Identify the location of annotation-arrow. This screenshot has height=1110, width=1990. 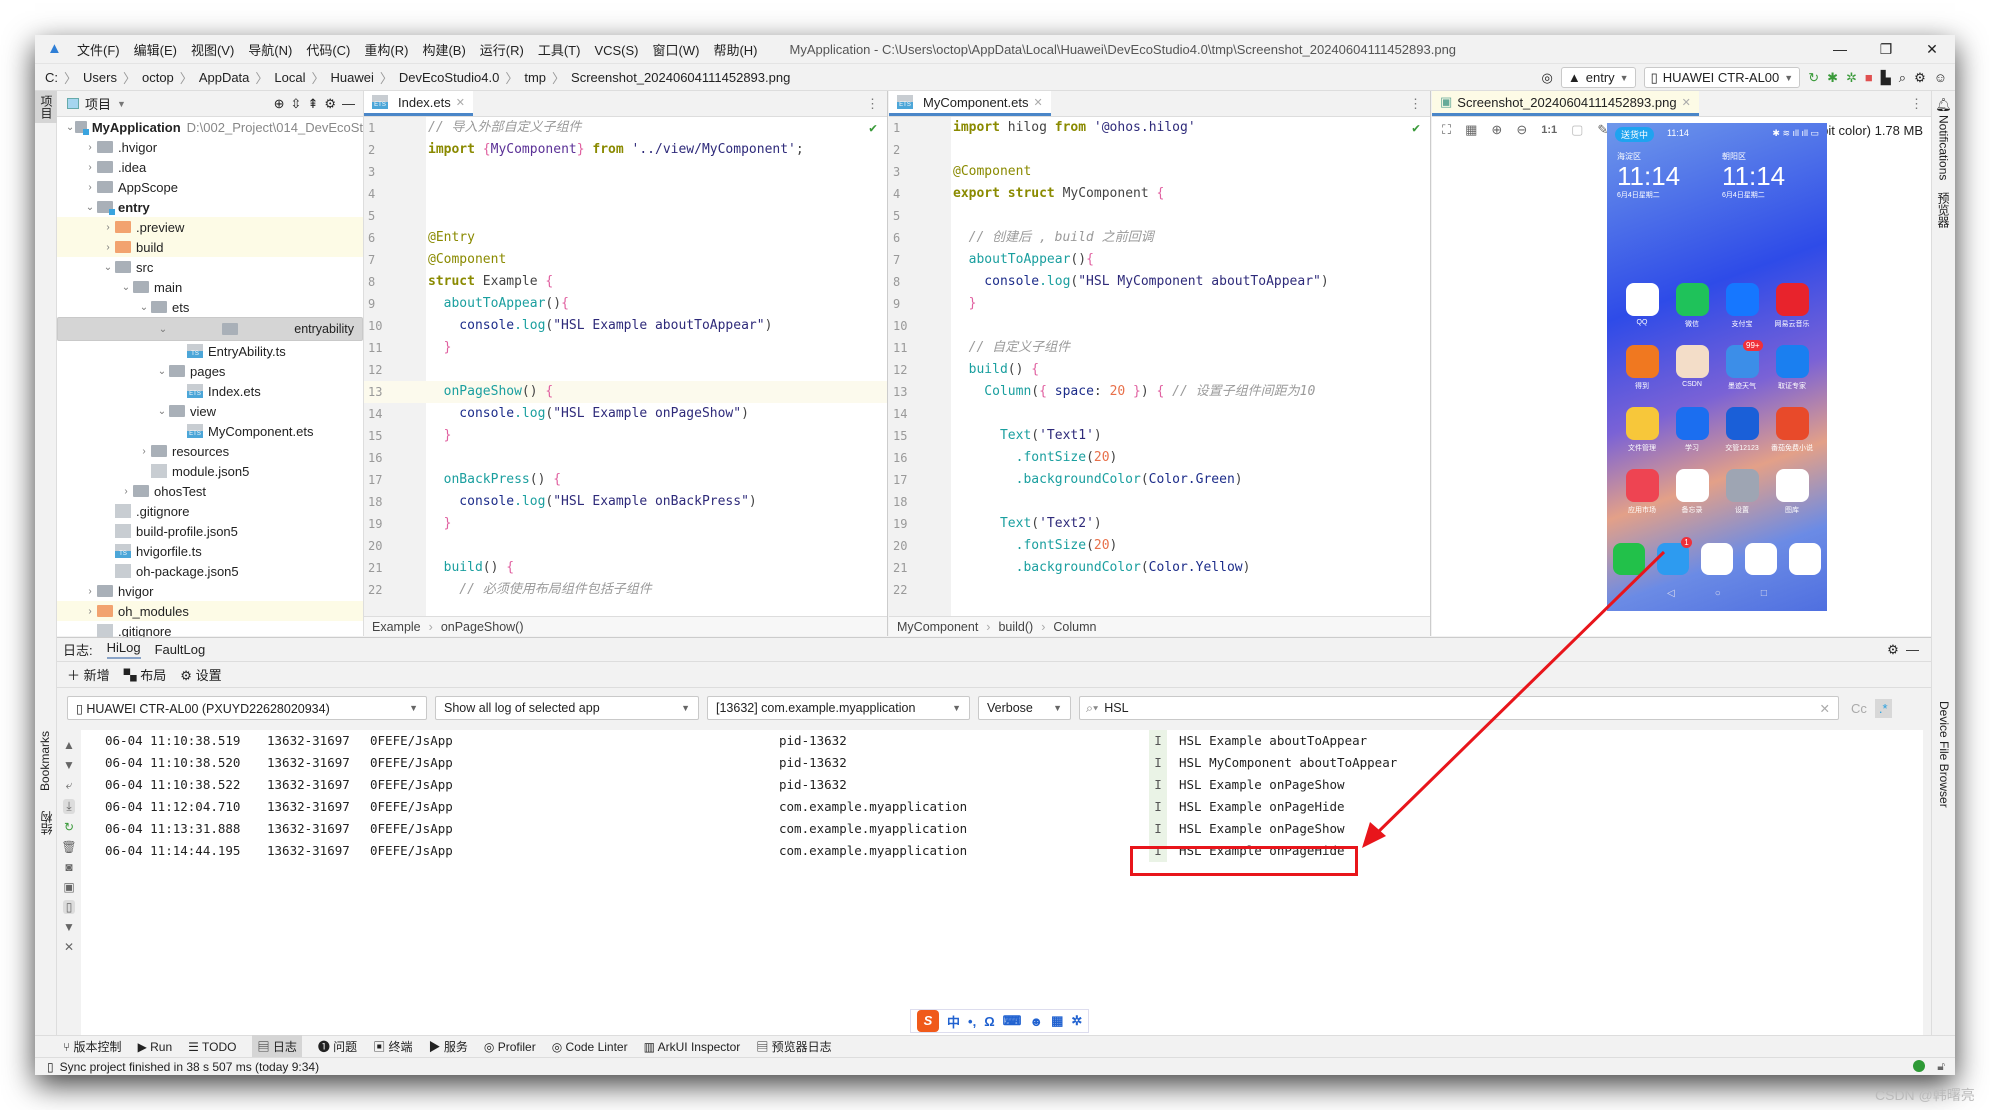
(1514, 699).